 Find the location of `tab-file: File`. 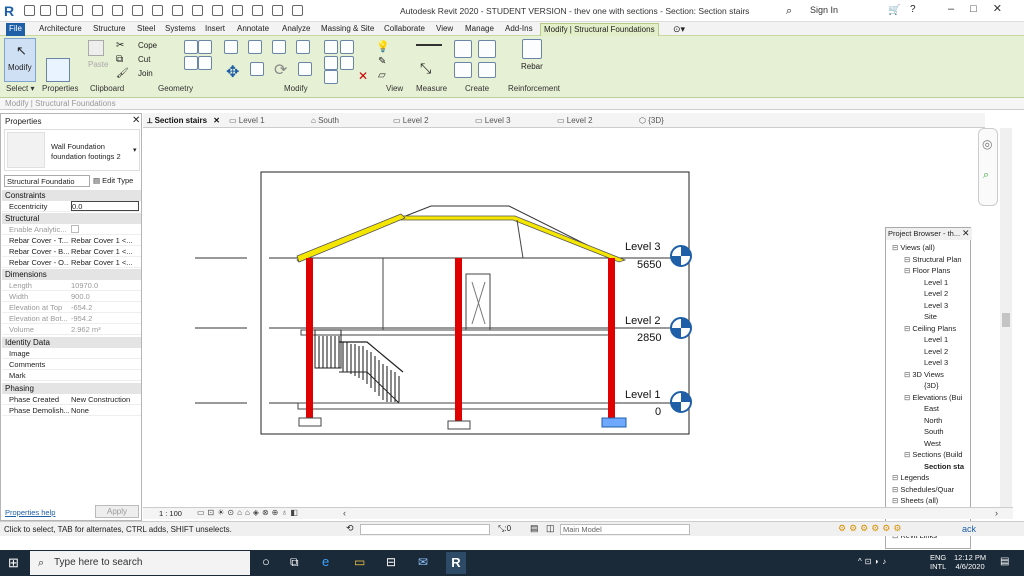

tab-file: File is located at coordinates (15, 29).